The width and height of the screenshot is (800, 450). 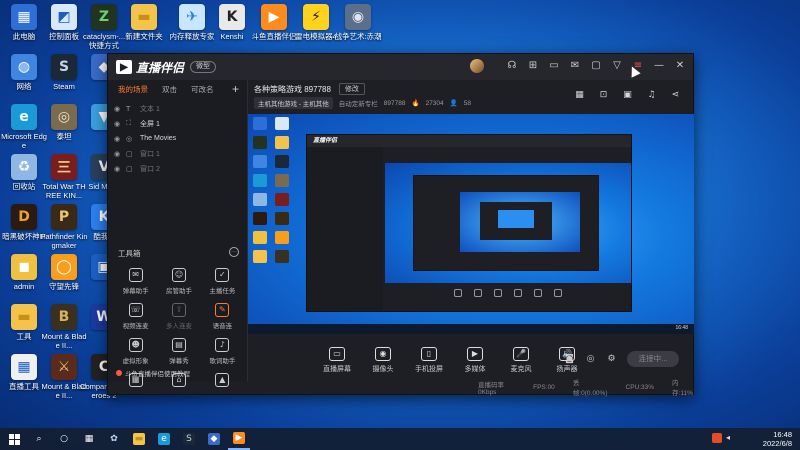 I want to click on preview-time: 16:48, so click(x=681, y=328).